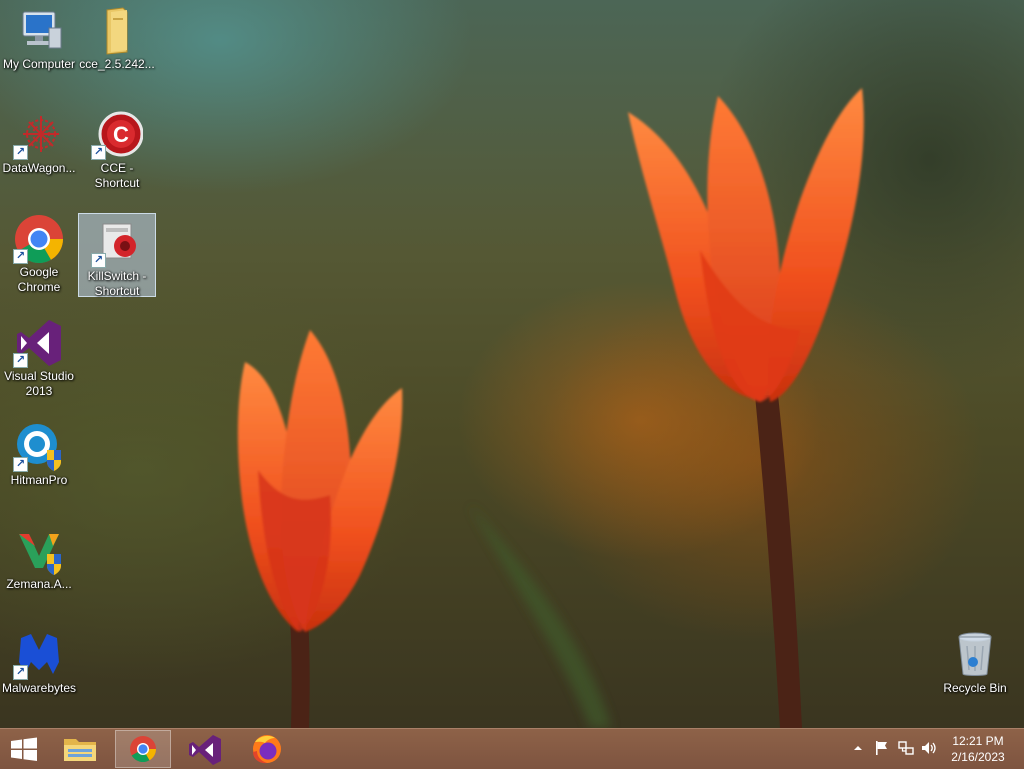  What do you see at coordinates (975, 654) in the screenshot?
I see `recycle-bin-icon` at bounding box center [975, 654].